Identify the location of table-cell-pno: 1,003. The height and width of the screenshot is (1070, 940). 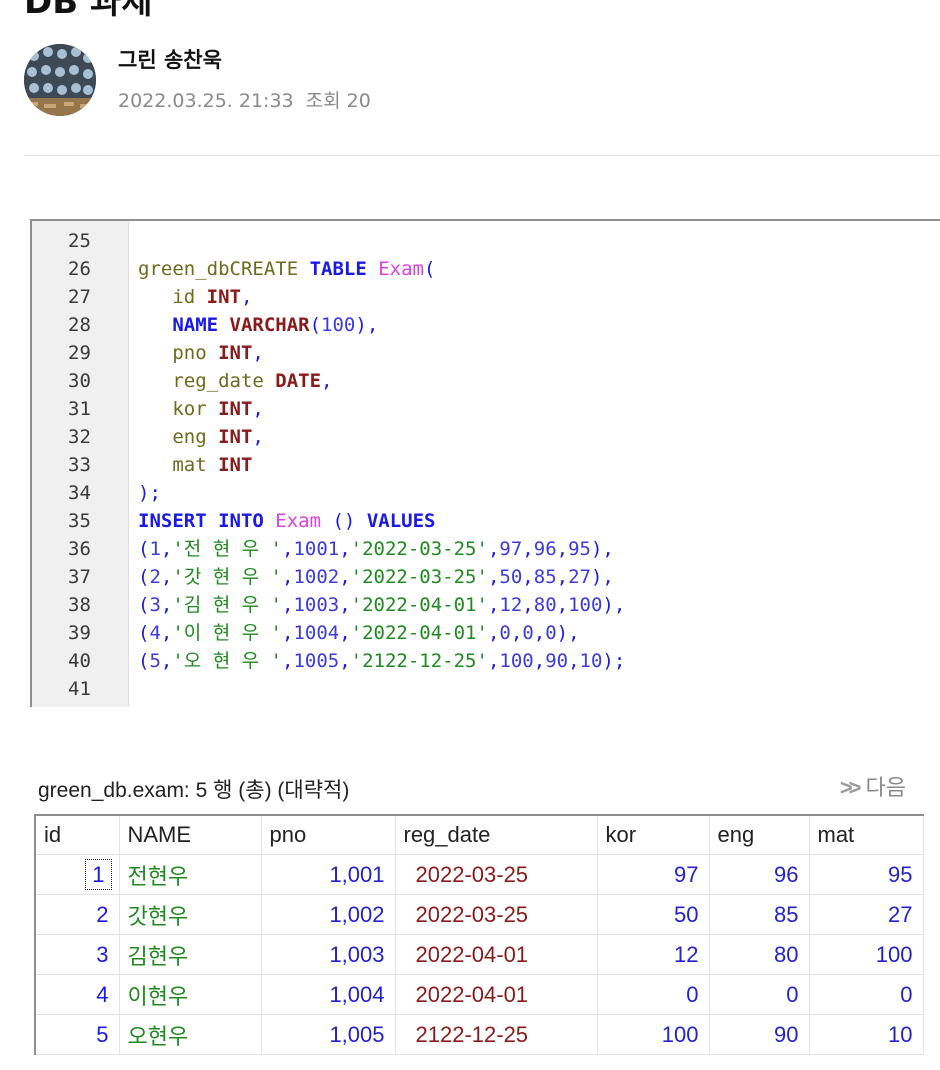
(328, 954).